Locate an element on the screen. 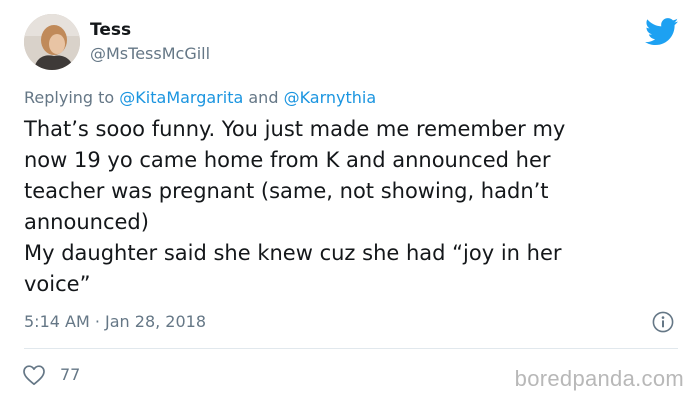  twitter-bird-icon is located at coordinates (662, 32).